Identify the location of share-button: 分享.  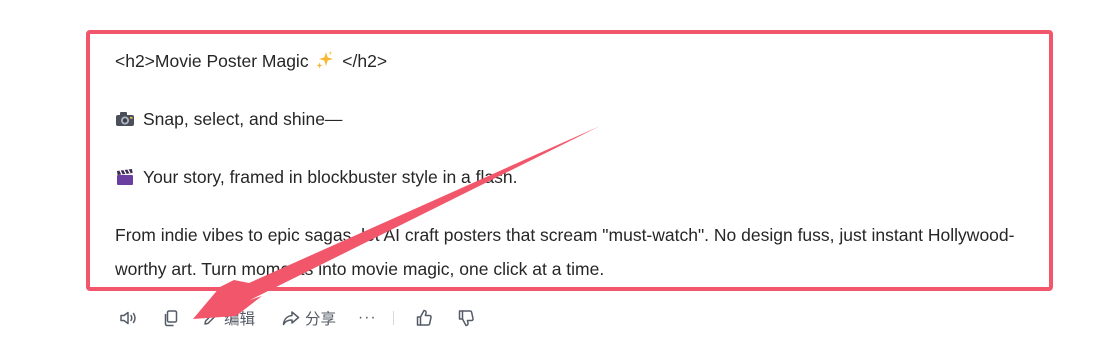
(308, 318).